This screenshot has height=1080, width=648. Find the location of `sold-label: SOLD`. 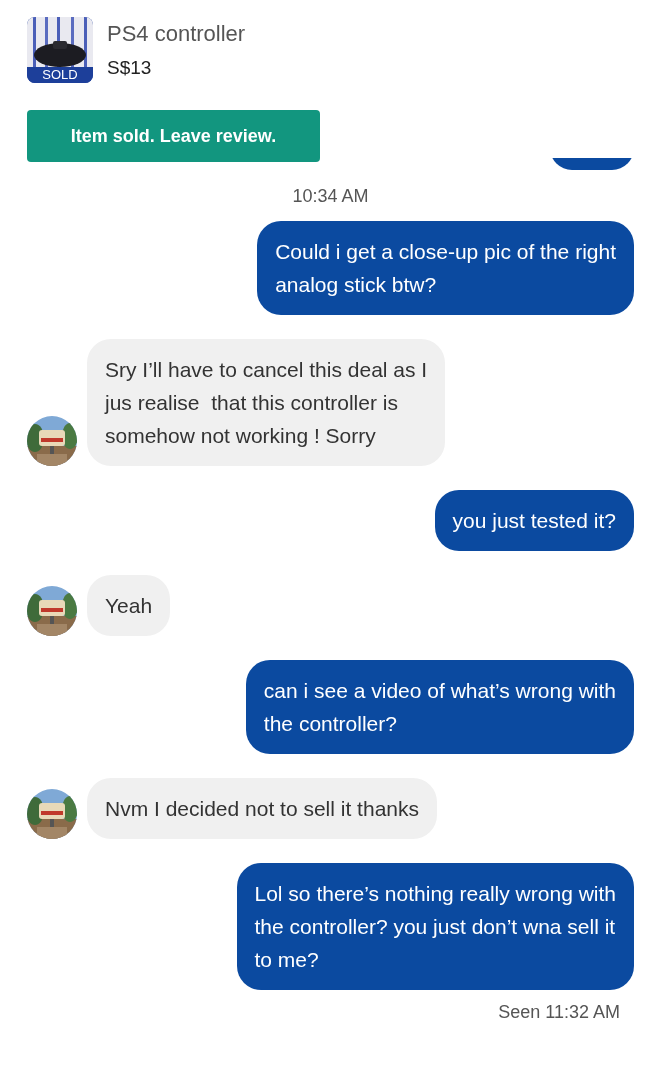

sold-label: SOLD is located at coordinates (60, 75).